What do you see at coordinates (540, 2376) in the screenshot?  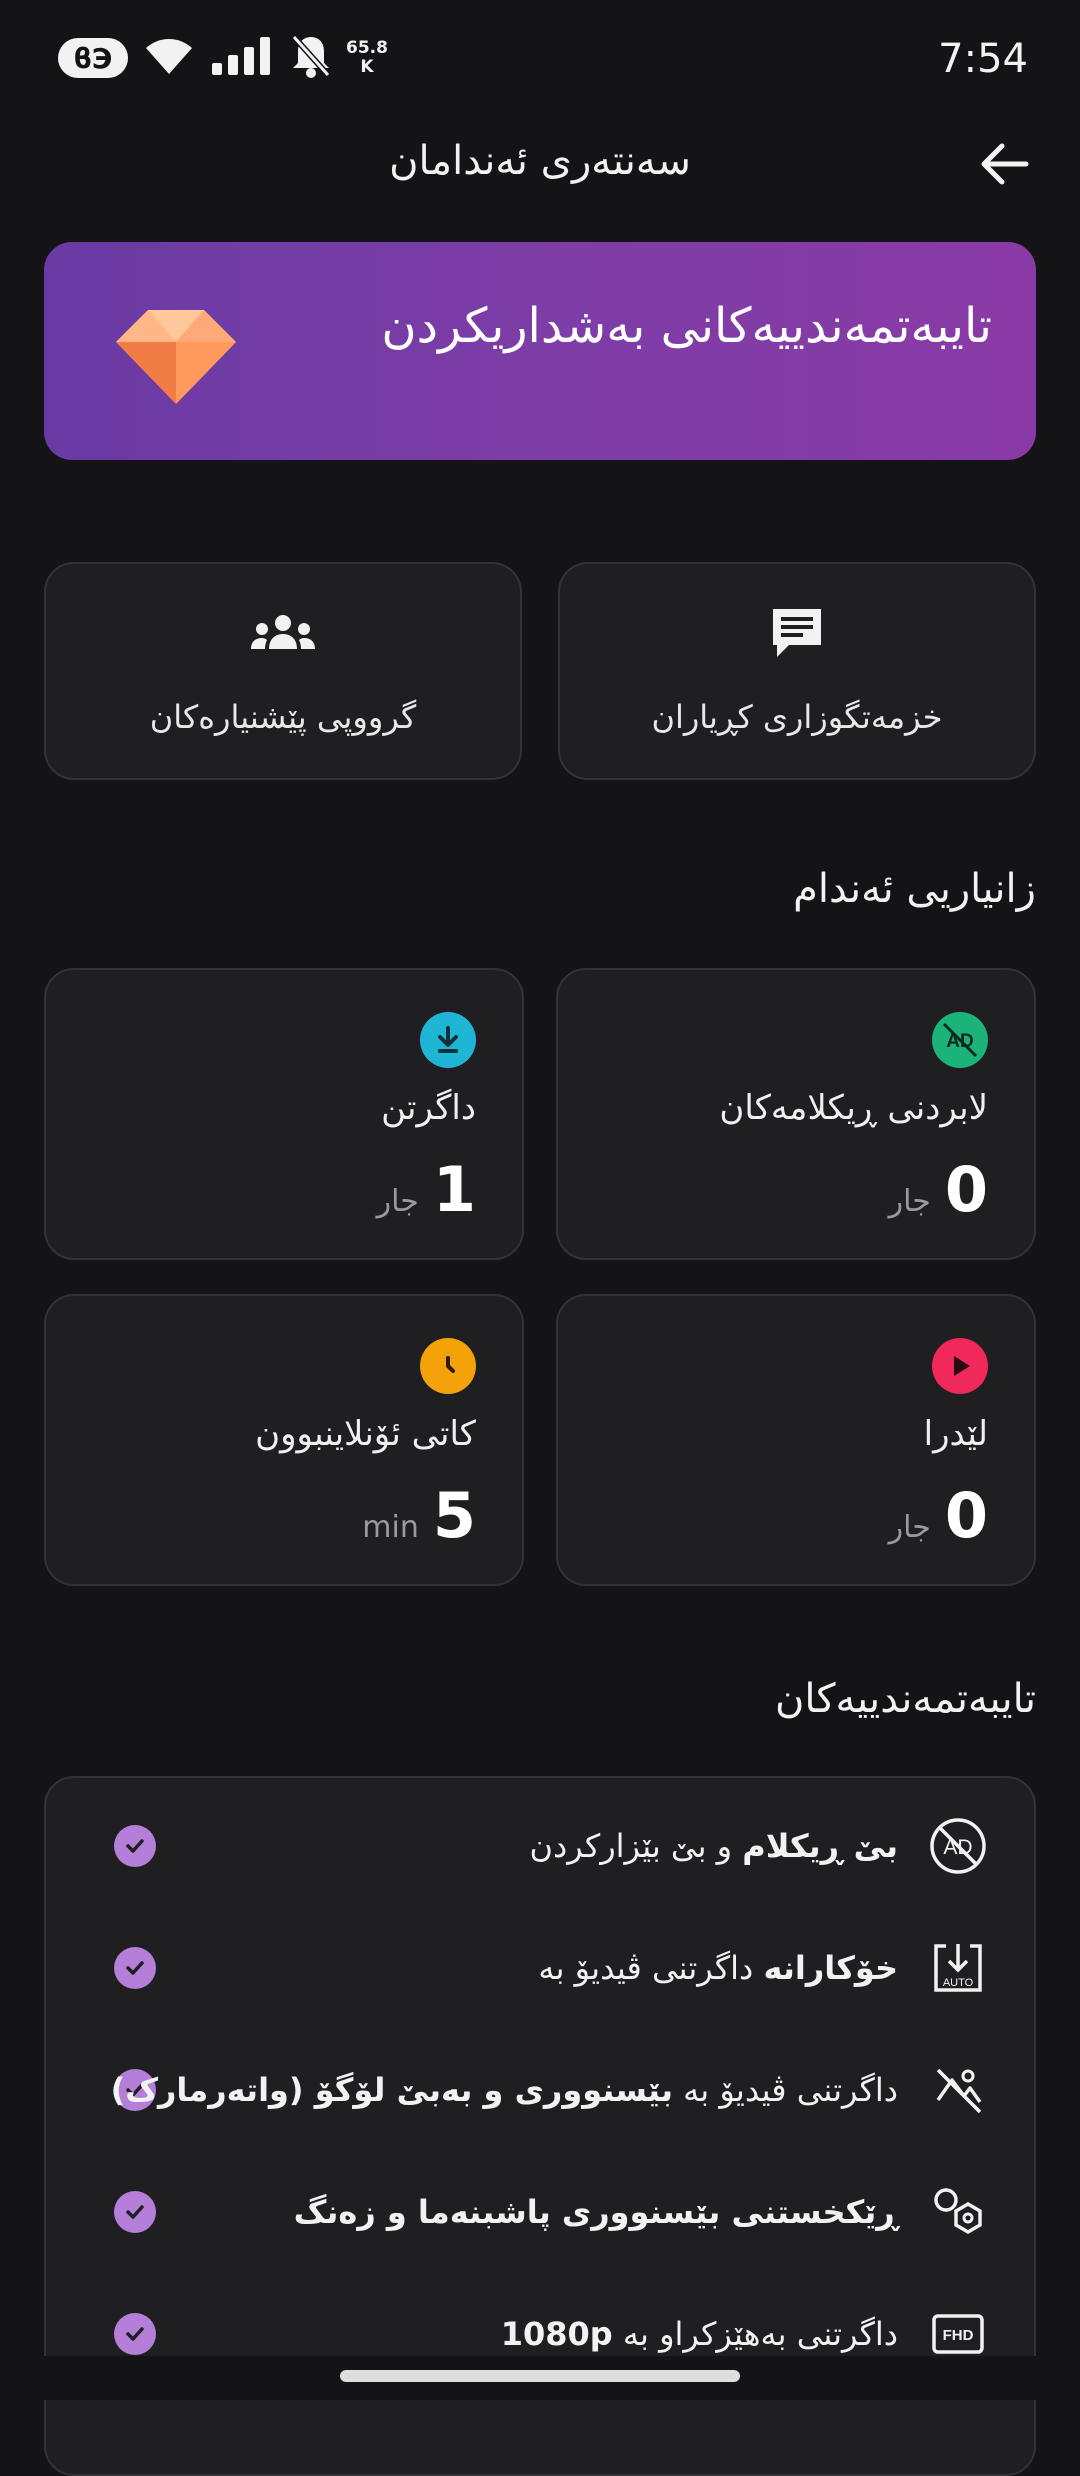 I see `home-indicator` at bounding box center [540, 2376].